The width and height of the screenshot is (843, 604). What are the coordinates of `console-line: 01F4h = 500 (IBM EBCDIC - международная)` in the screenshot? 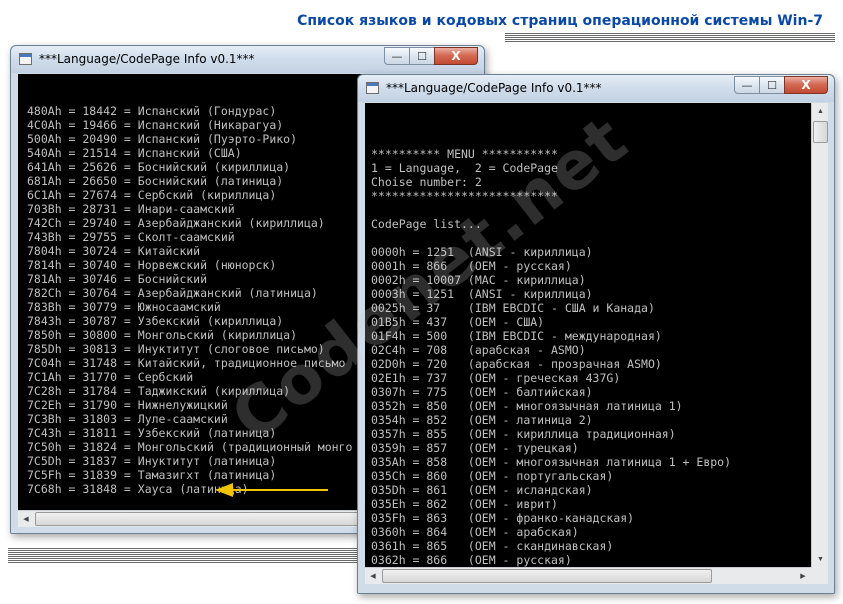 It's located at (516, 336).